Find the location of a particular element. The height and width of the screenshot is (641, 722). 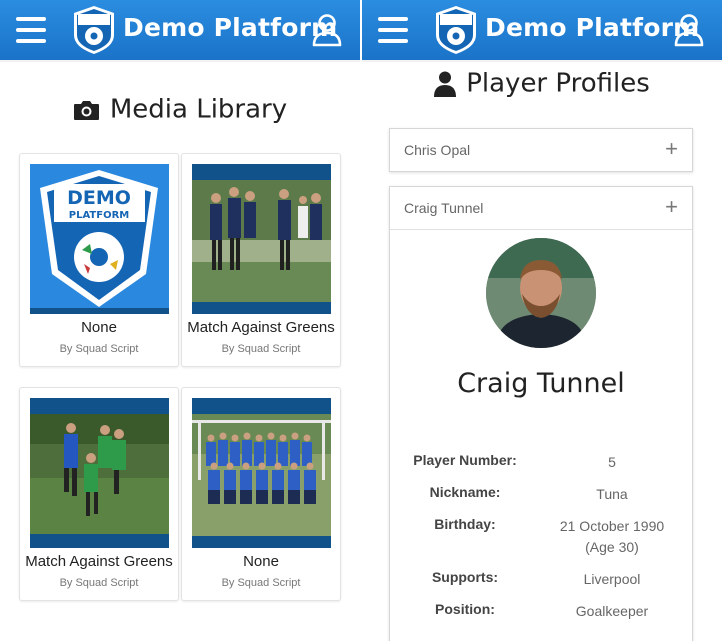

detail-label: Nickname: is located at coordinates (465, 492).